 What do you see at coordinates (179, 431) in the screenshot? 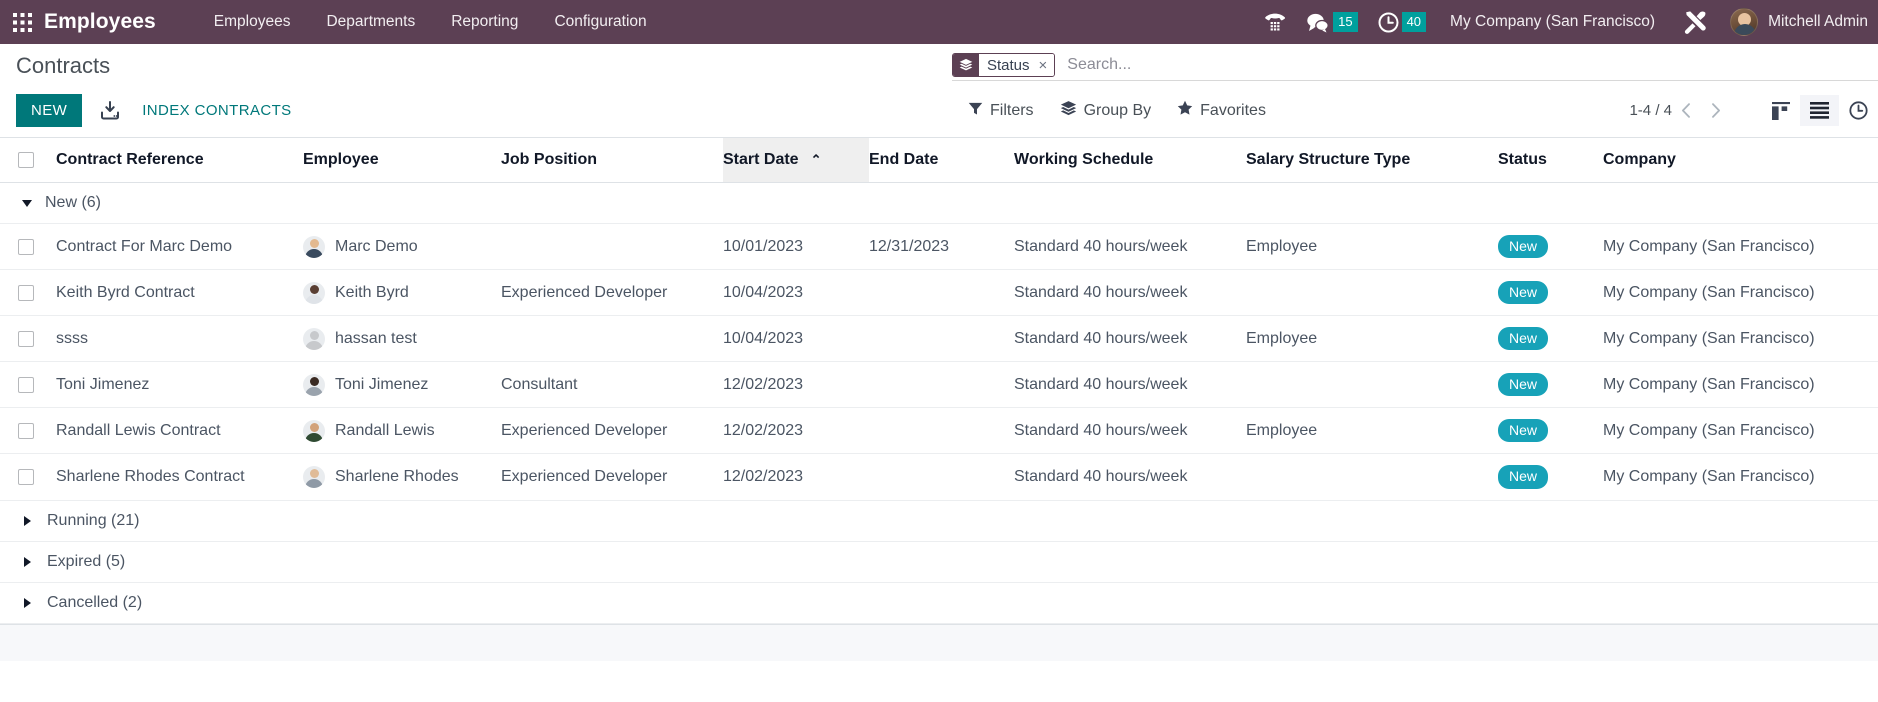
I see `cell-contract-reference: Randall Lewis Contract` at bounding box center [179, 431].